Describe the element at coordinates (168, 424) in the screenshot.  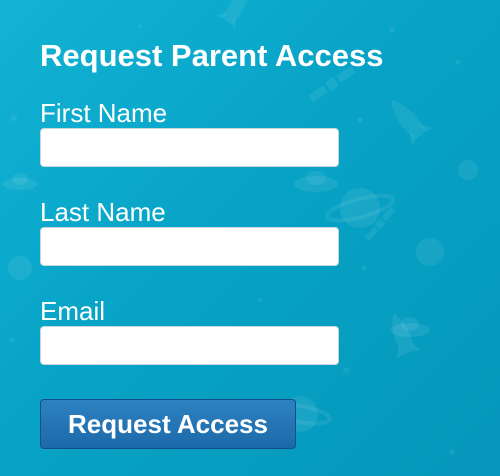
I see `request-access-button: Request Access` at that location.